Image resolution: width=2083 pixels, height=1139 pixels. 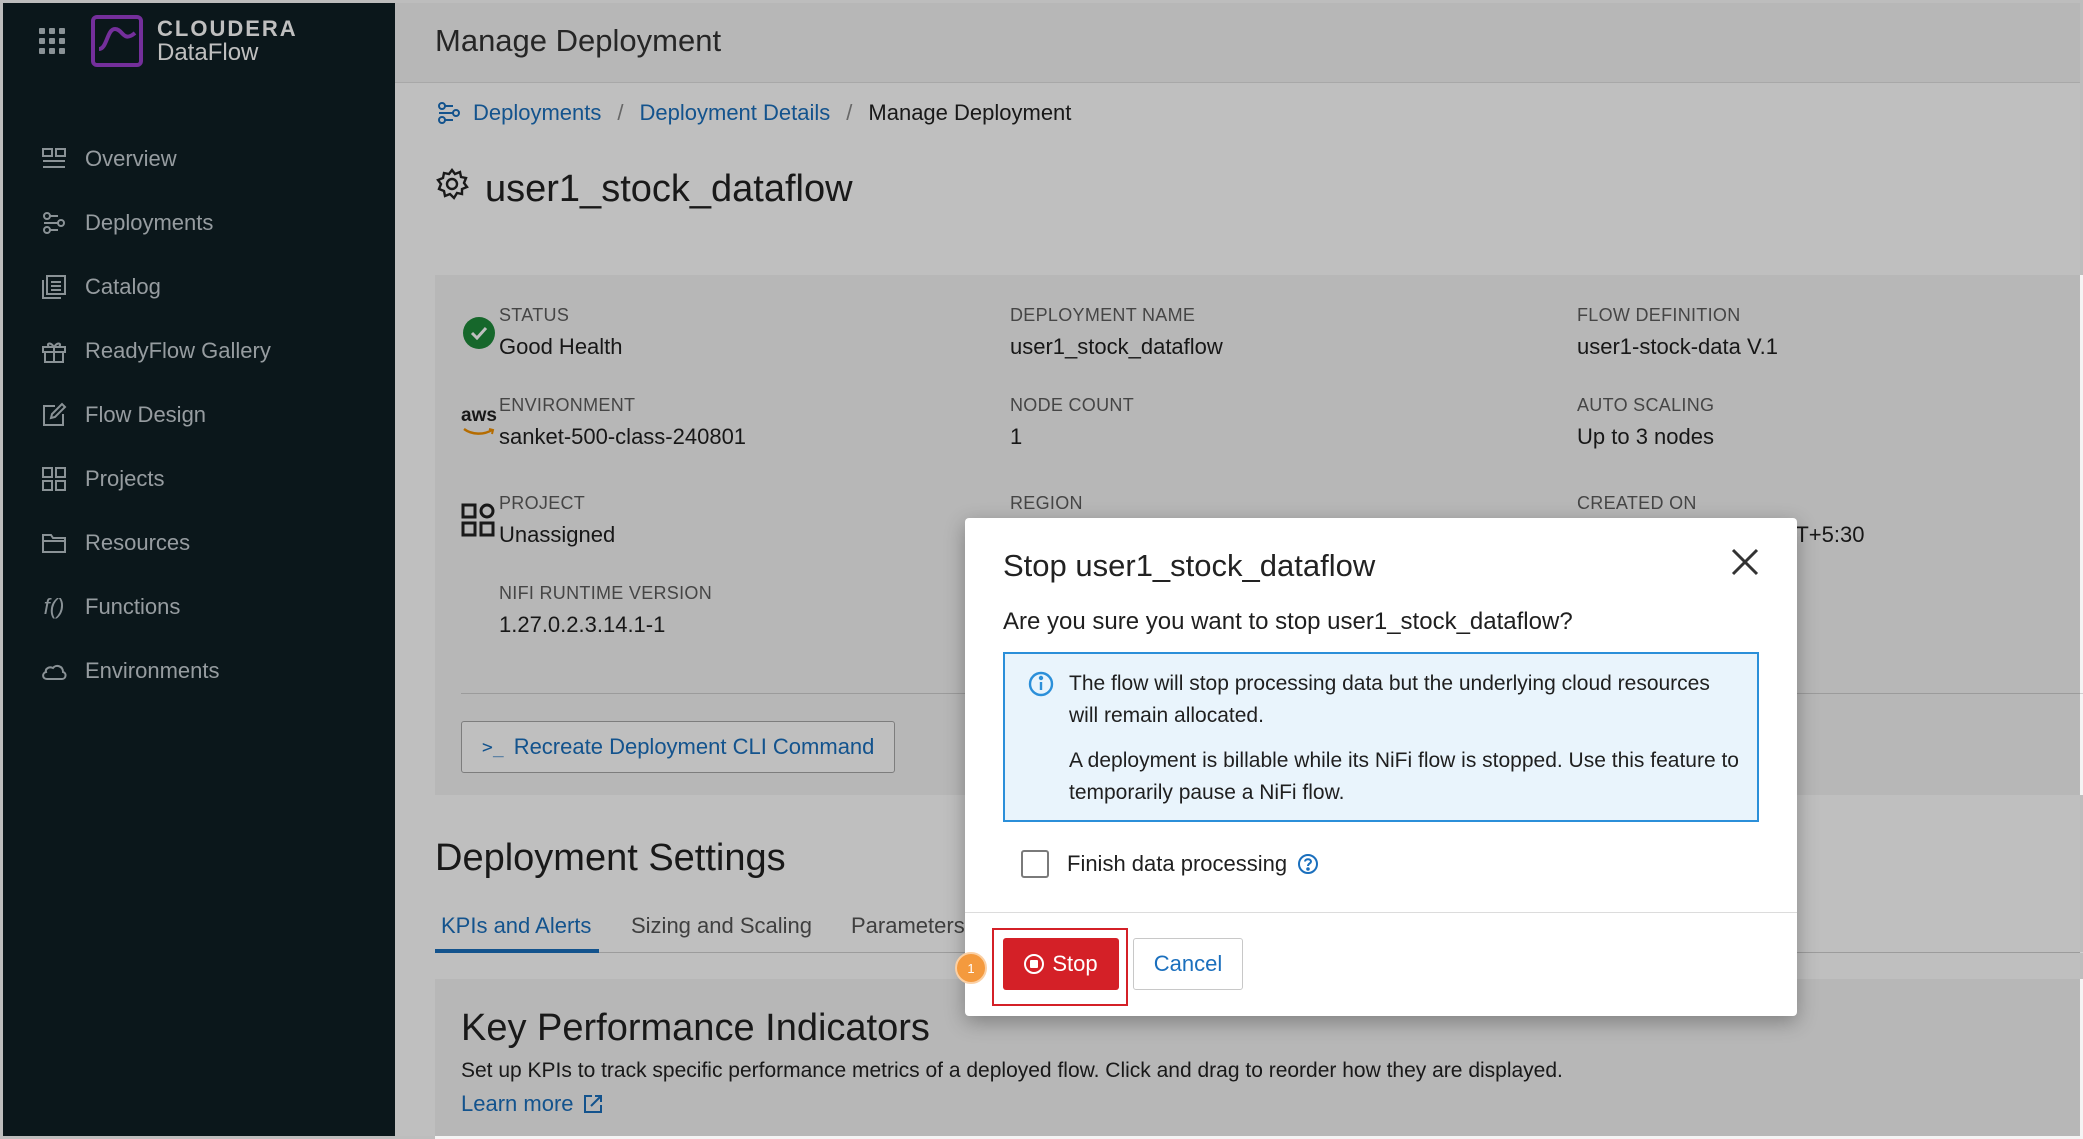 I want to click on dialog-title: Stop user1_stock_dataflow, so click(x=1189, y=565).